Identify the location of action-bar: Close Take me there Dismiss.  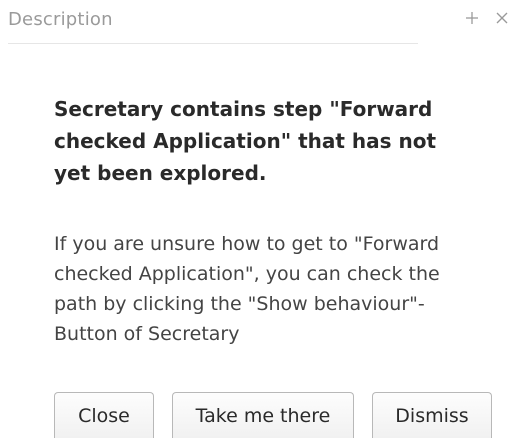
(257, 415).